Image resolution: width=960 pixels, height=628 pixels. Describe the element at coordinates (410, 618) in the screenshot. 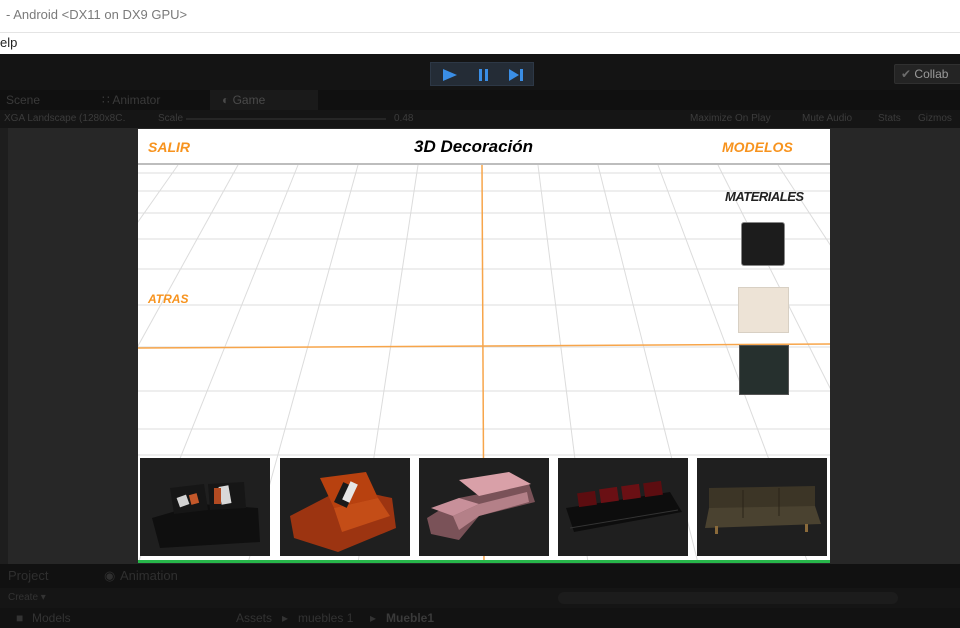

I see `breadcrumb-mueble1: Mueble1` at that location.